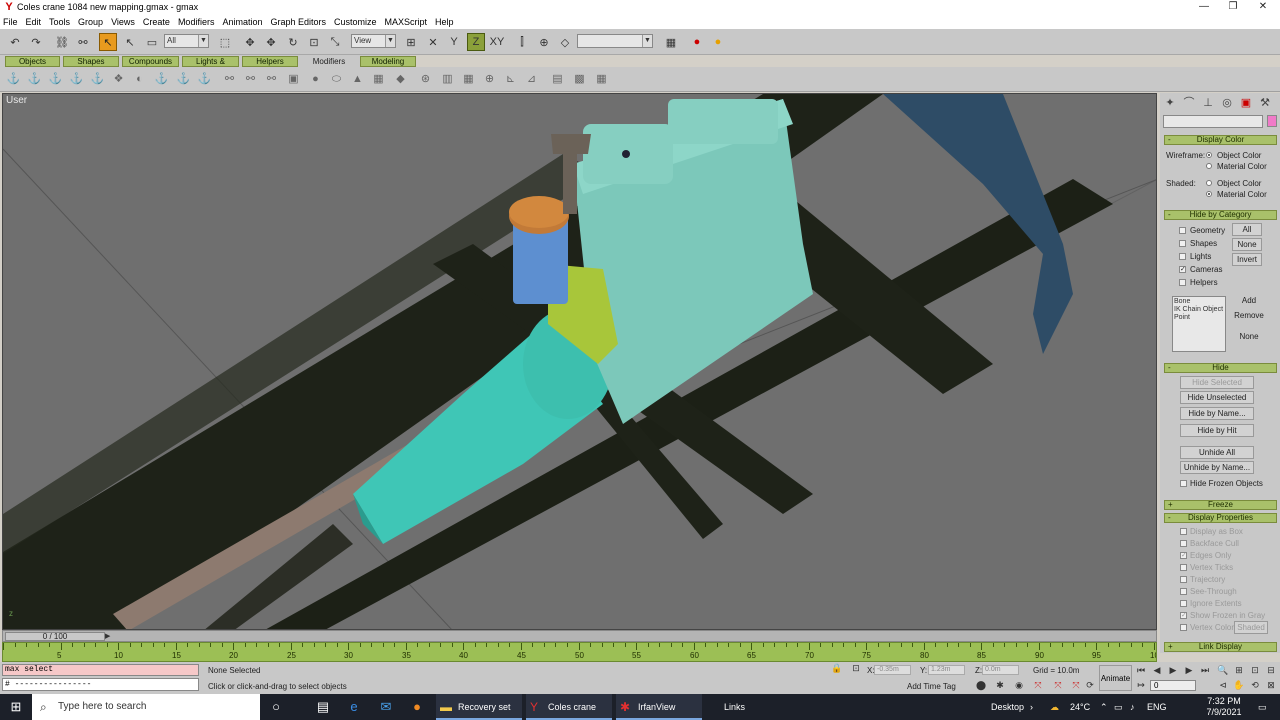  What do you see at coordinates (1272, 121) in the screenshot?
I see `object-color-swatch` at bounding box center [1272, 121].